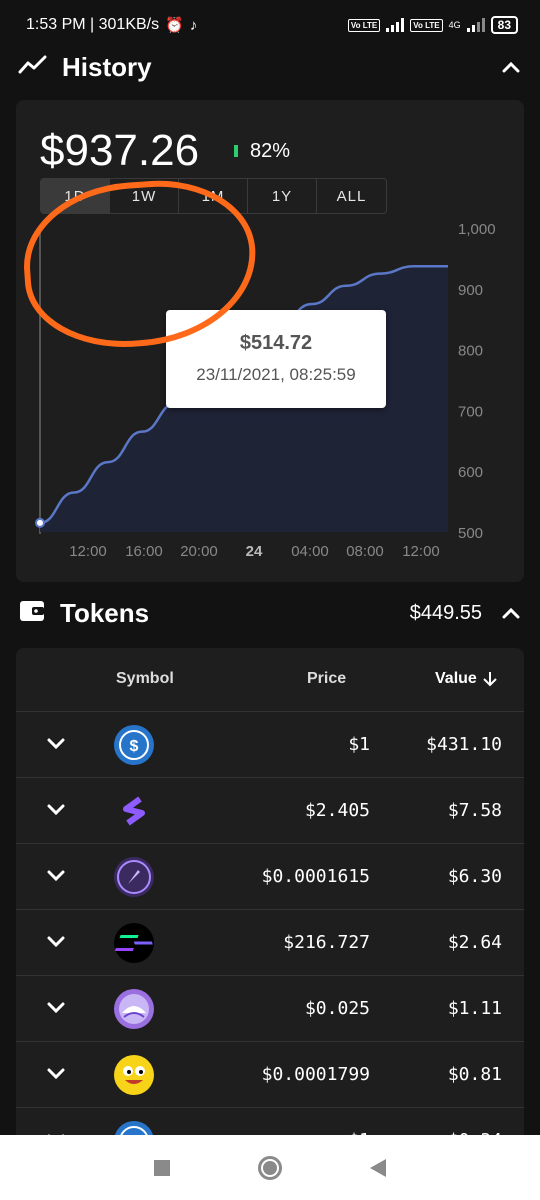  What do you see at coordinates (470, 290) in the screenshot?
I see `y-tick-label: 900` at bounding box center [470, 290].